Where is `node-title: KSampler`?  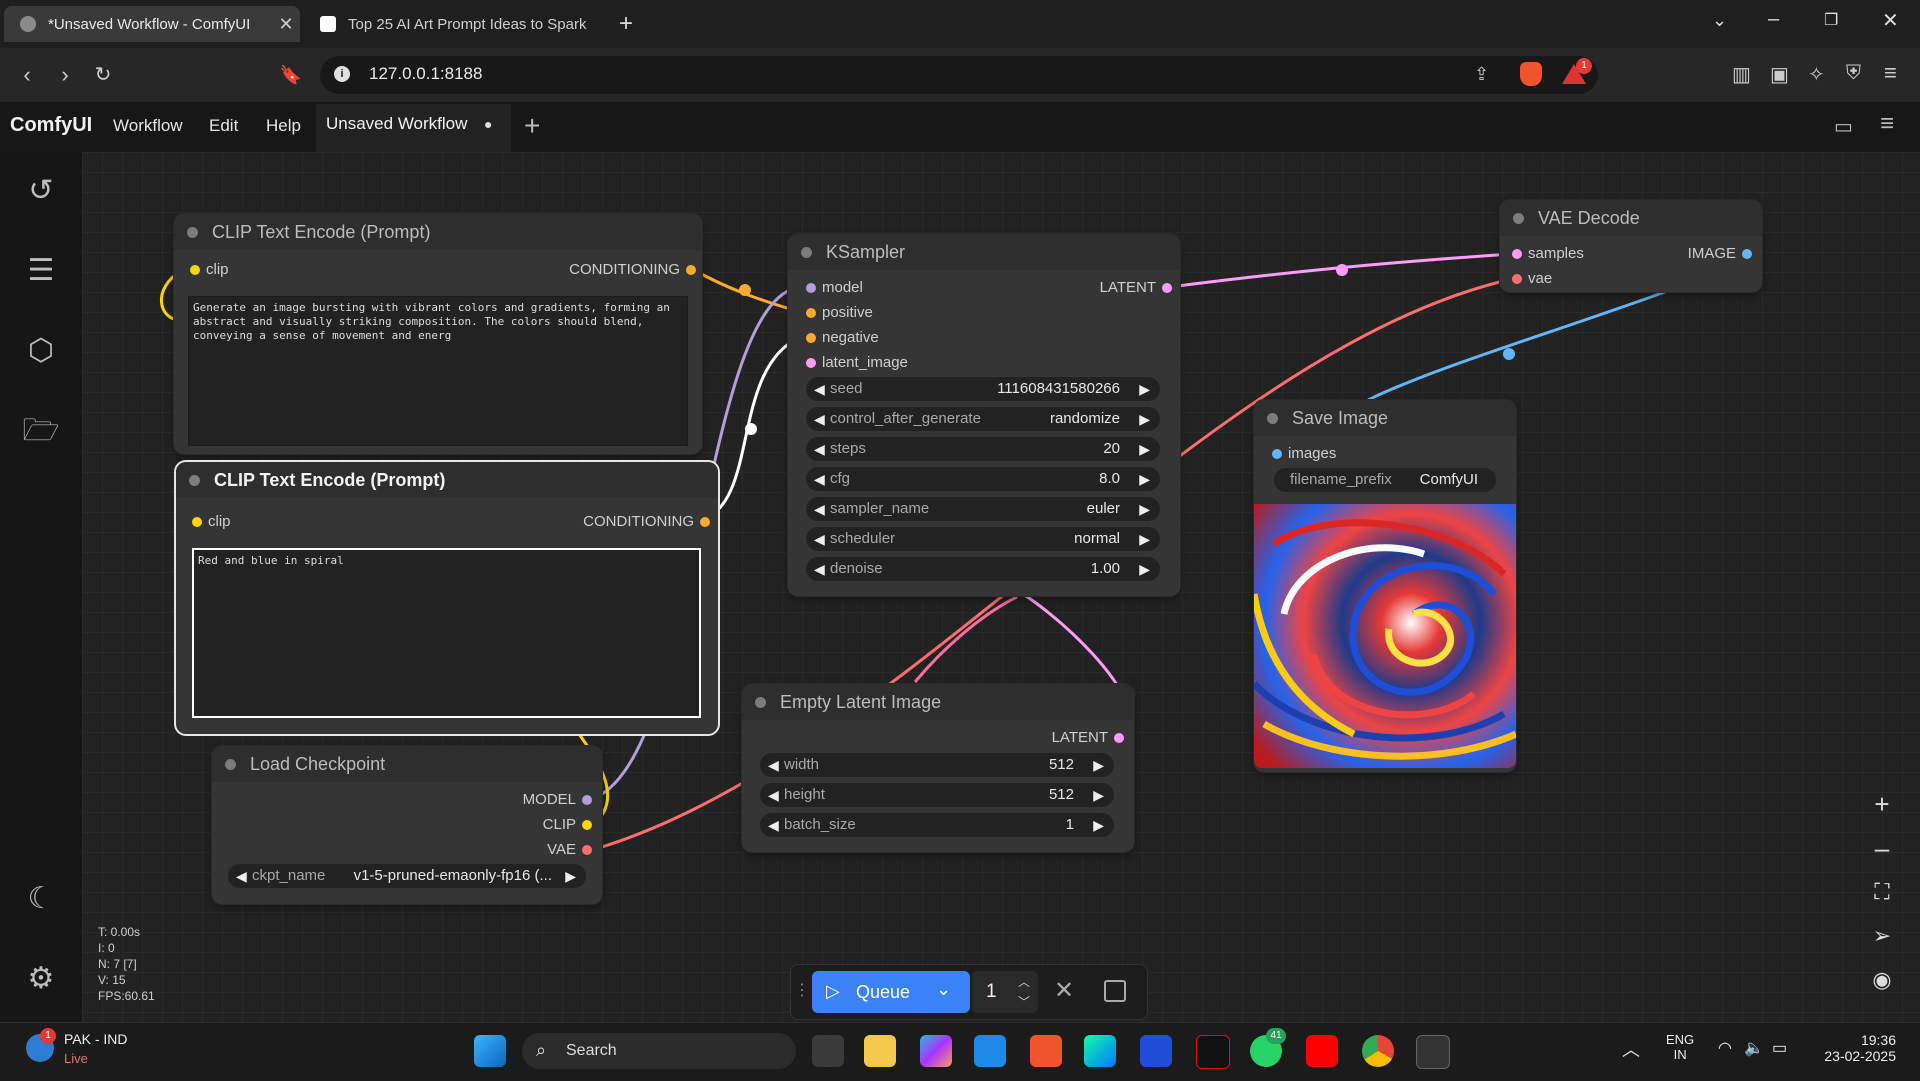 node-title: KSampler is located at coordinates (984, 252).